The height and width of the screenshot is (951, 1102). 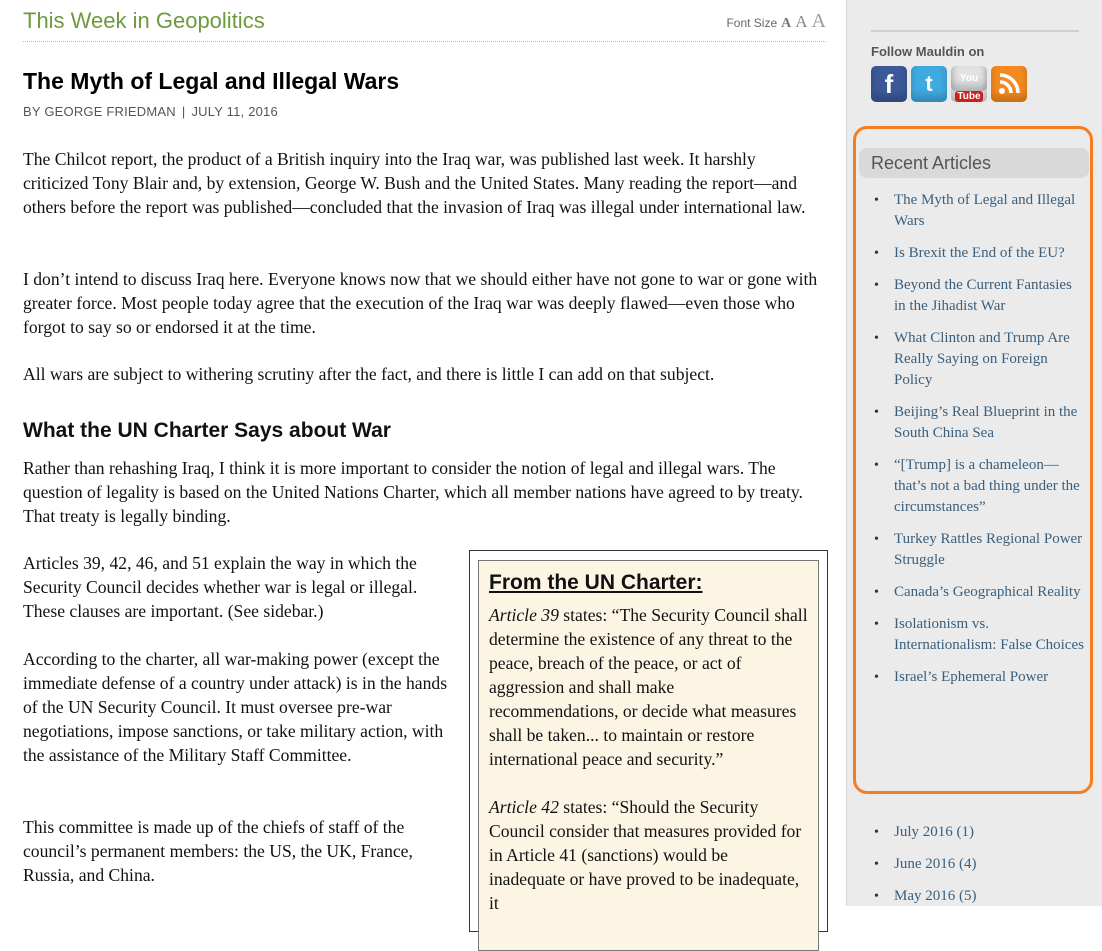 What do you see at coordinates (801, 22) in the screenshot?
I see `font-size-medium-button: A` at bounding box center [801, 22].